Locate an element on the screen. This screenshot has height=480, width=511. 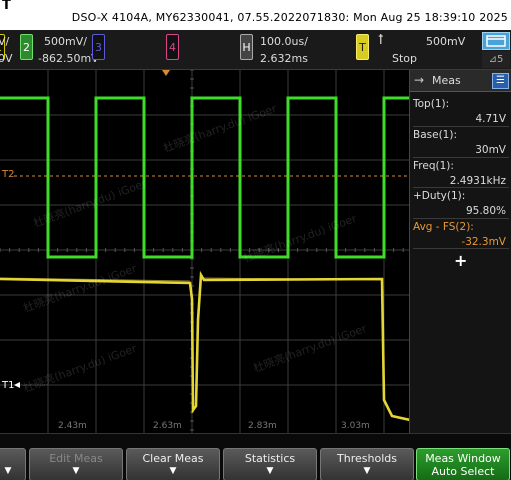
meas-value: 30mV is located at coordinates (490, 150).